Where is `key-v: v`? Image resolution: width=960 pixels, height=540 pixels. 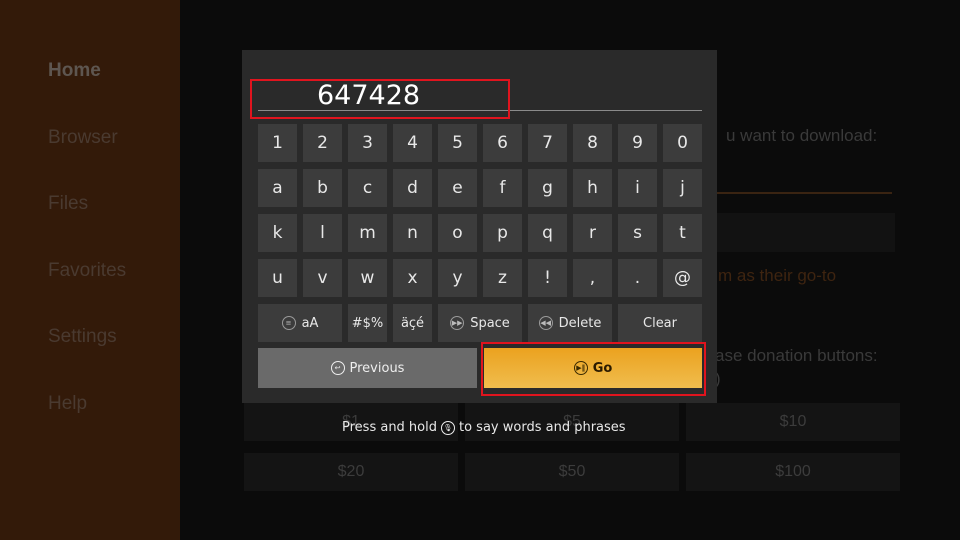
key-v: v is located at coordinates (322, 278).